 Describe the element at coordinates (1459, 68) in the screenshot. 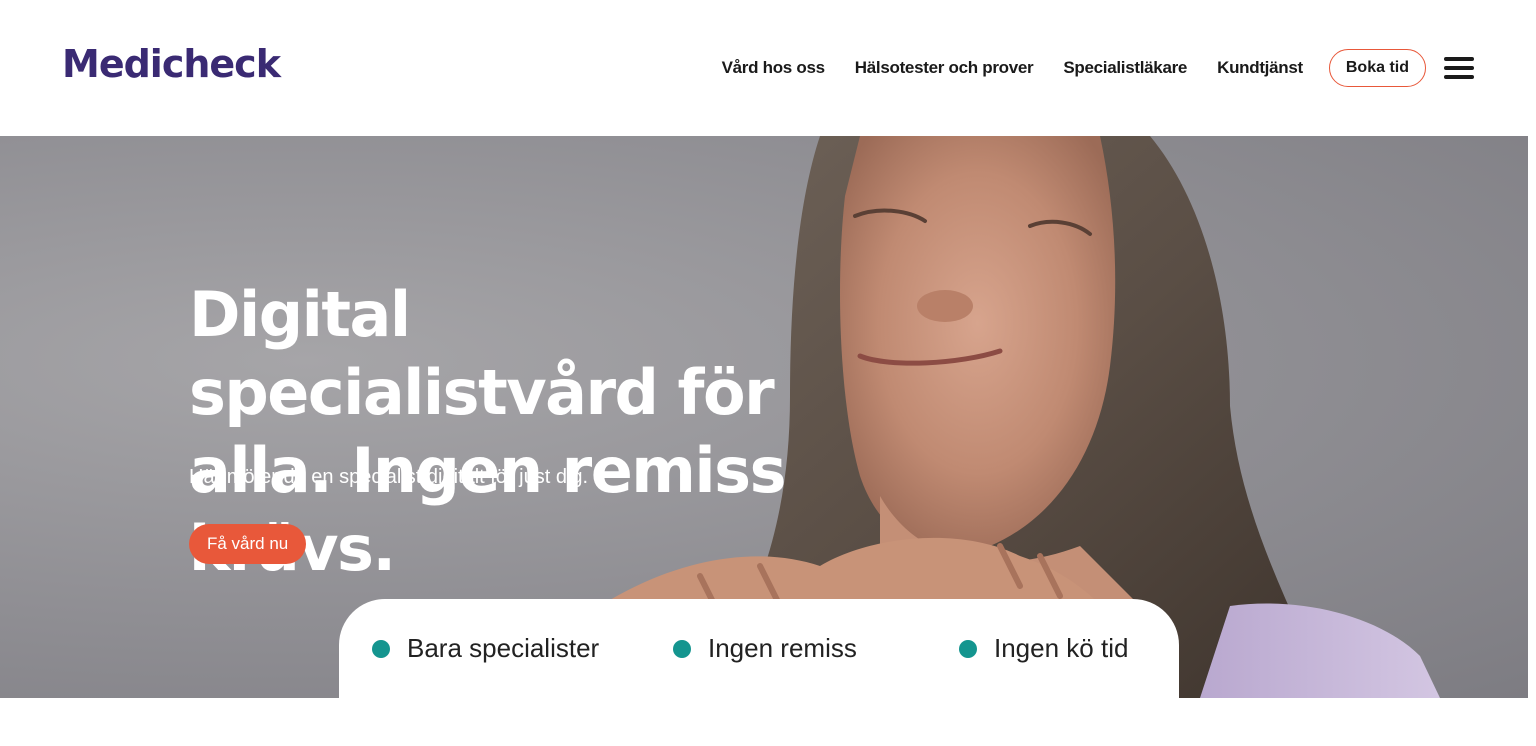

I see `hamburger-icon` at that location.